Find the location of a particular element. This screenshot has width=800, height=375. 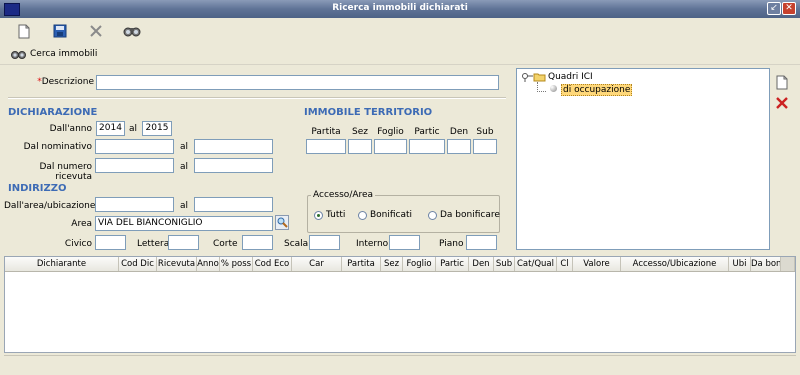

area-ubicazione-label: Dall'area/ubicazione is located at coordinates (50, 206).